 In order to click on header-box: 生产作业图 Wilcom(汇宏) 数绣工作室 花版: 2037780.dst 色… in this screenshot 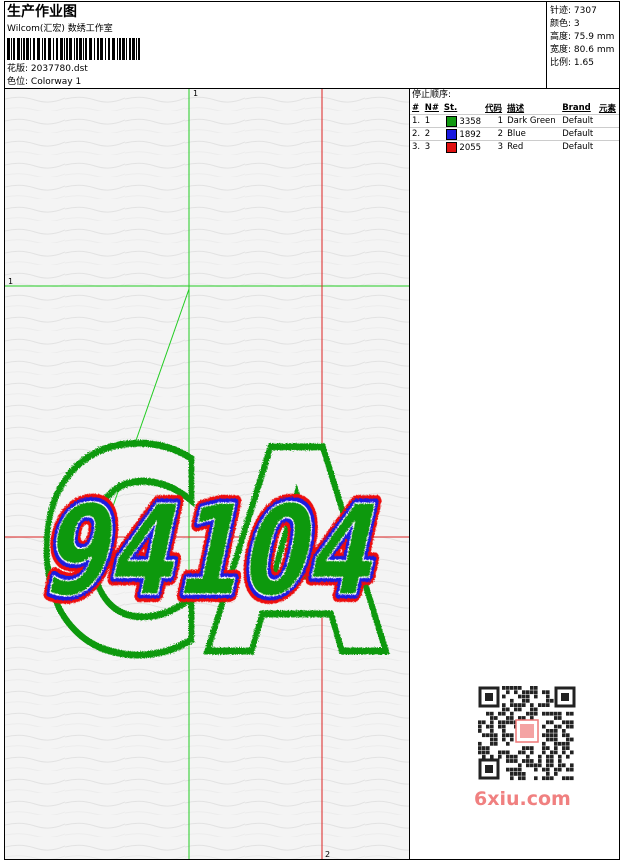, I will do `click(275, 45)`.